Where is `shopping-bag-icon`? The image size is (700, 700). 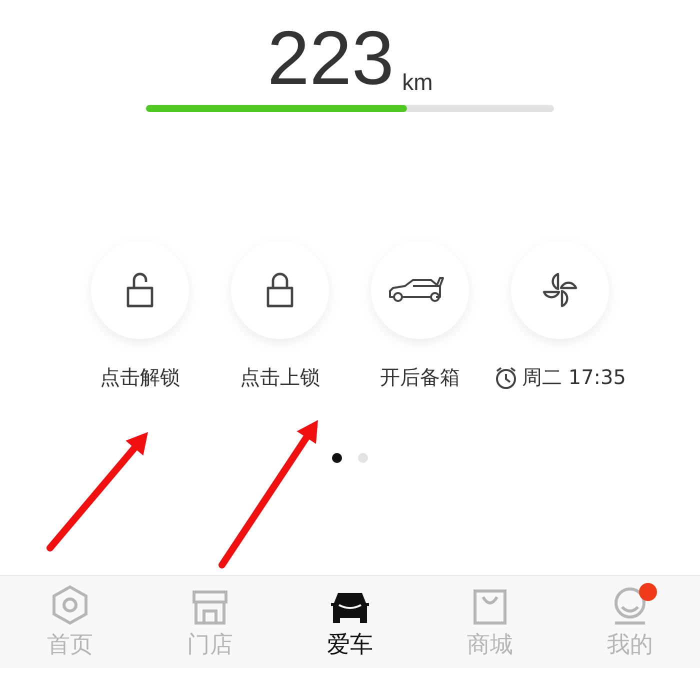
shopping-bag-icon is located at coordinates (490, 606).